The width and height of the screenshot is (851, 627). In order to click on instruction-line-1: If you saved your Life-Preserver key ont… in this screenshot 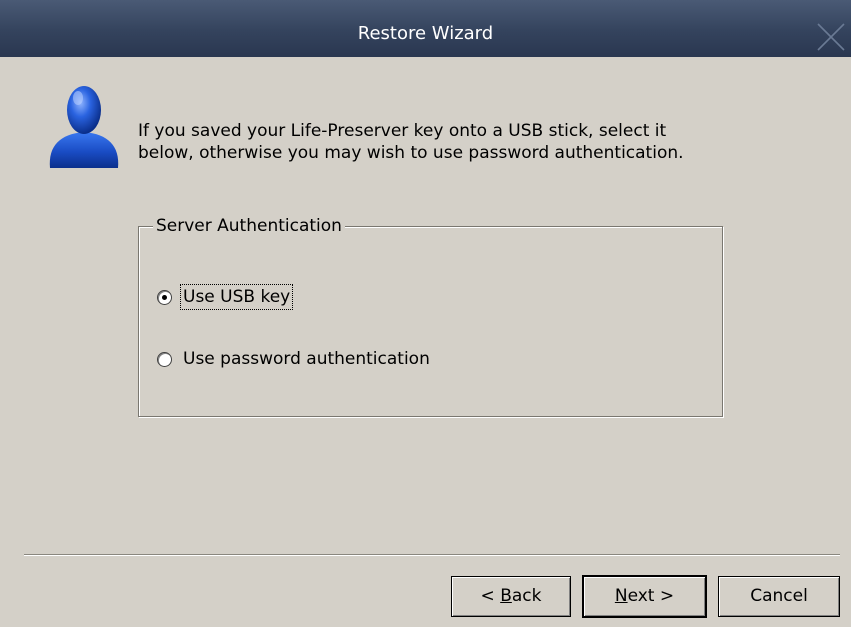, I will do `click(402, 131)`.